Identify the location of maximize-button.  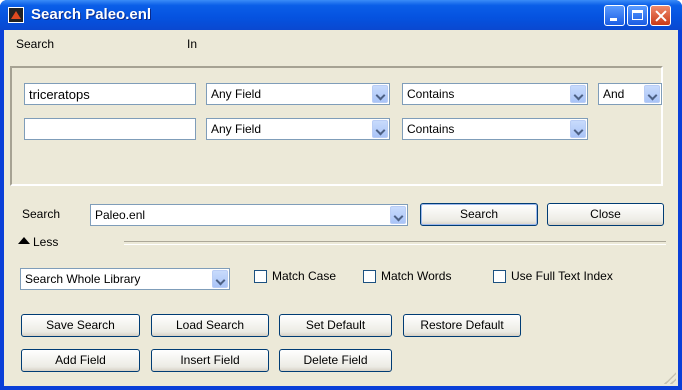
(637, 15).